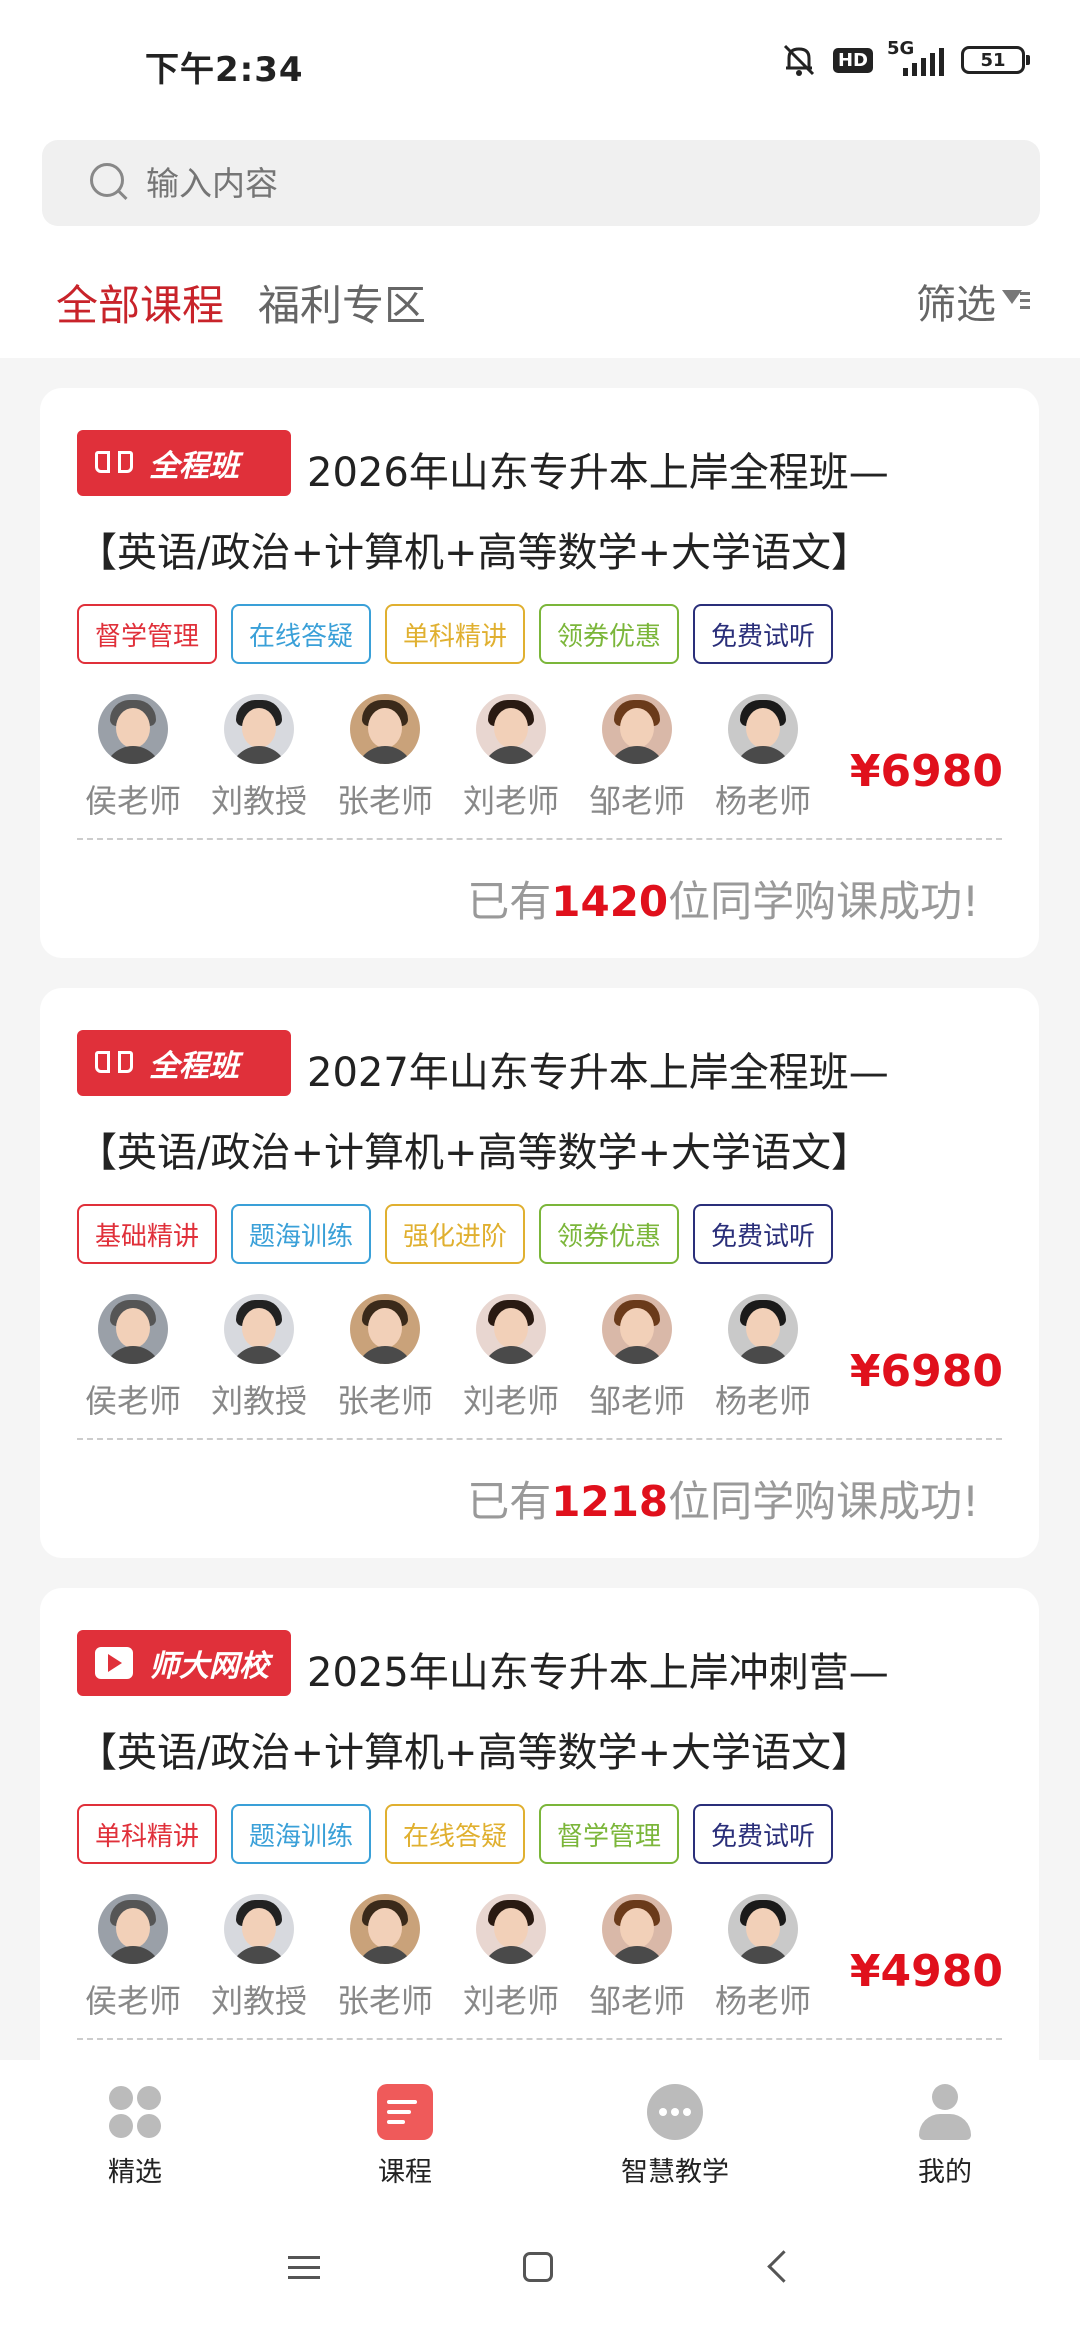 Image resolution: width=1080 pixels, height=2340 pixels. Describe the element at coordinates (114, 1663) in the screenshot. I see `play-icon` at that location.